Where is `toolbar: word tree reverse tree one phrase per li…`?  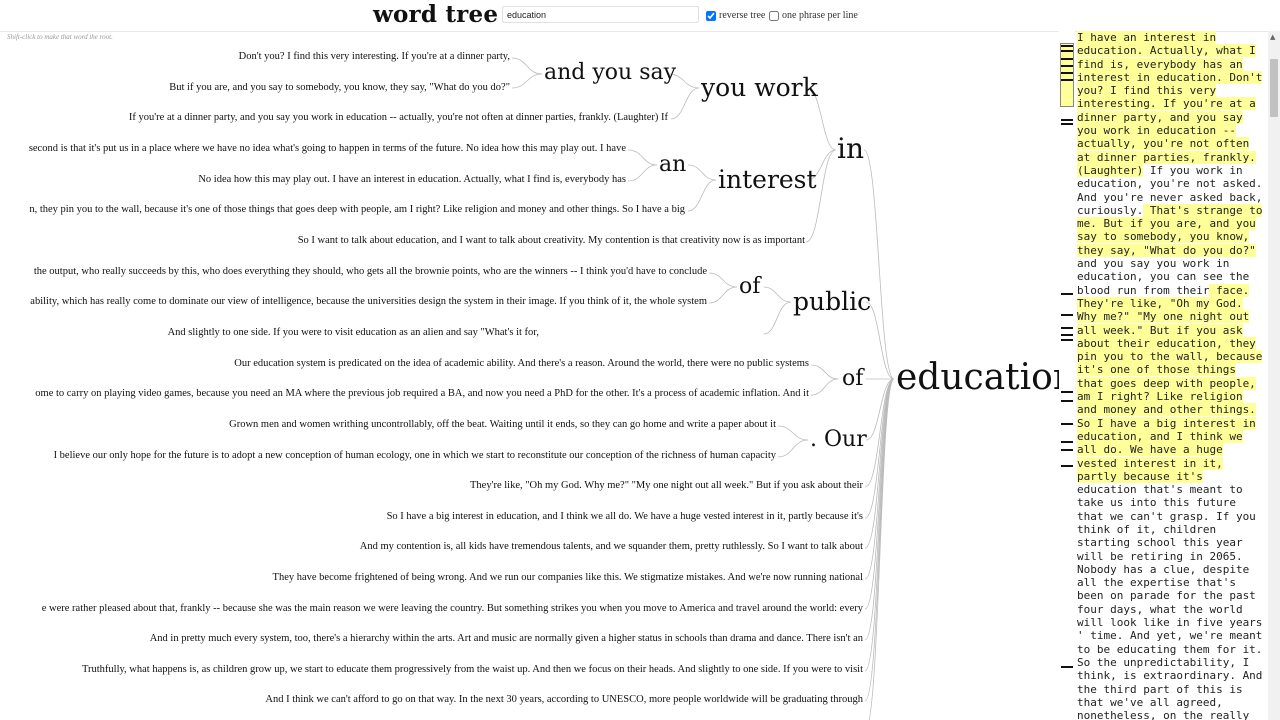
toolbar: word tree reverse tree one phrase per li… is located at coordinates (640, 16).